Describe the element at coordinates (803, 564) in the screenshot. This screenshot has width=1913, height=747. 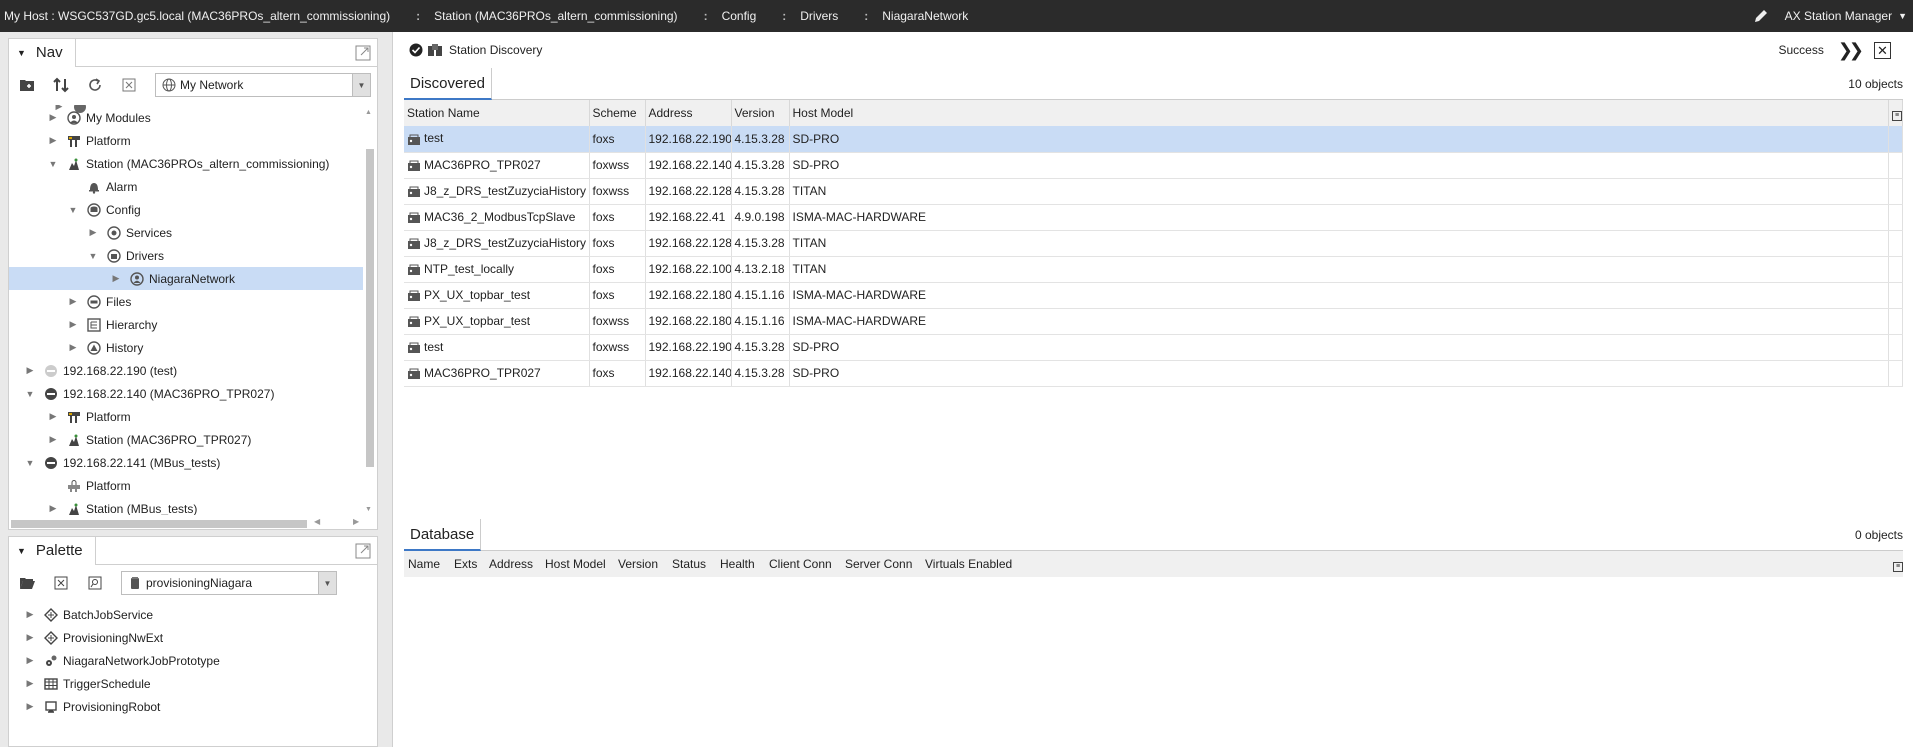
I see `column-header: Client Conn` at that location.